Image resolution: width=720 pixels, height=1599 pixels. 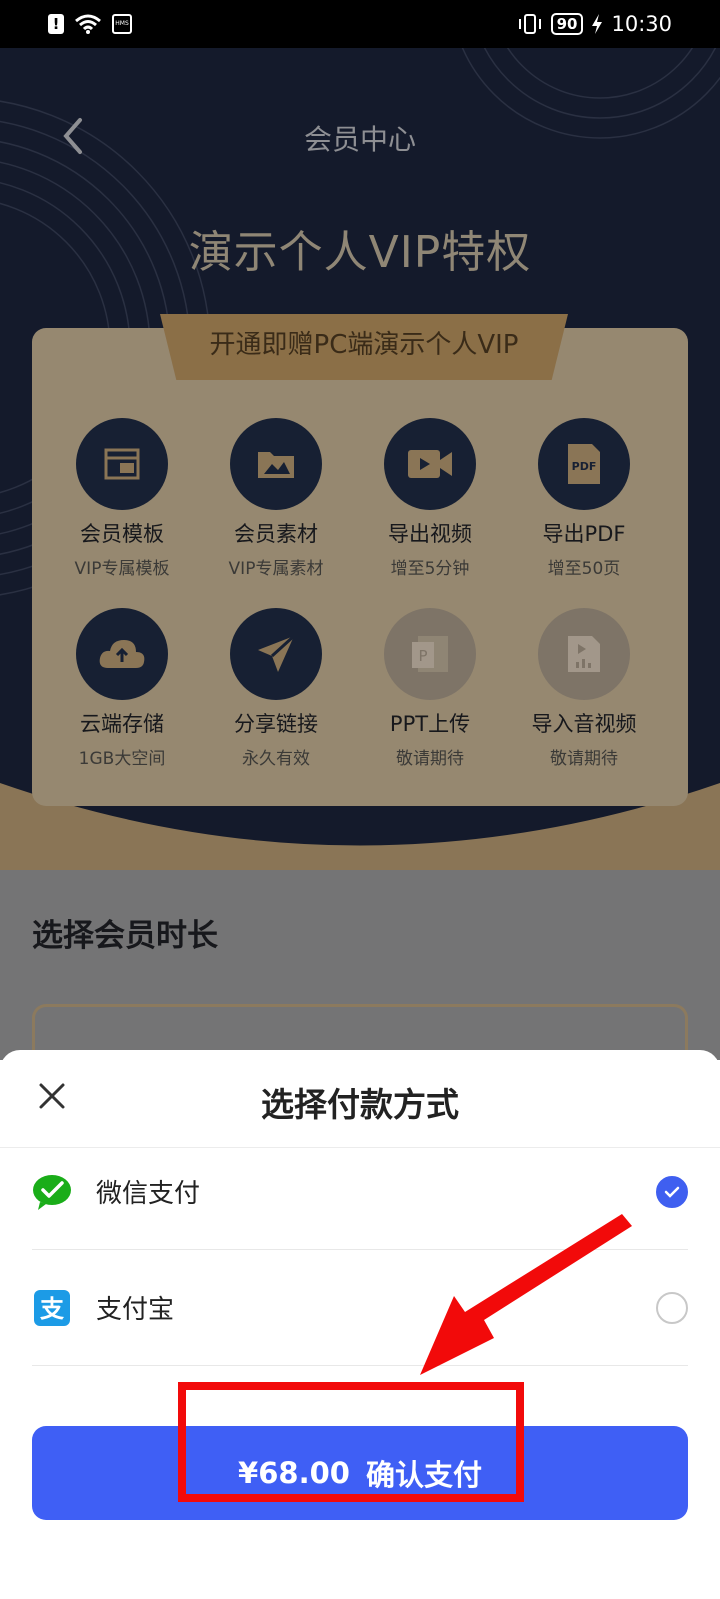 What do you see at coordinates (276, 759) in the screenshot?
I see `benefit-sub: 永久有效` at bounding box center [276, 759].